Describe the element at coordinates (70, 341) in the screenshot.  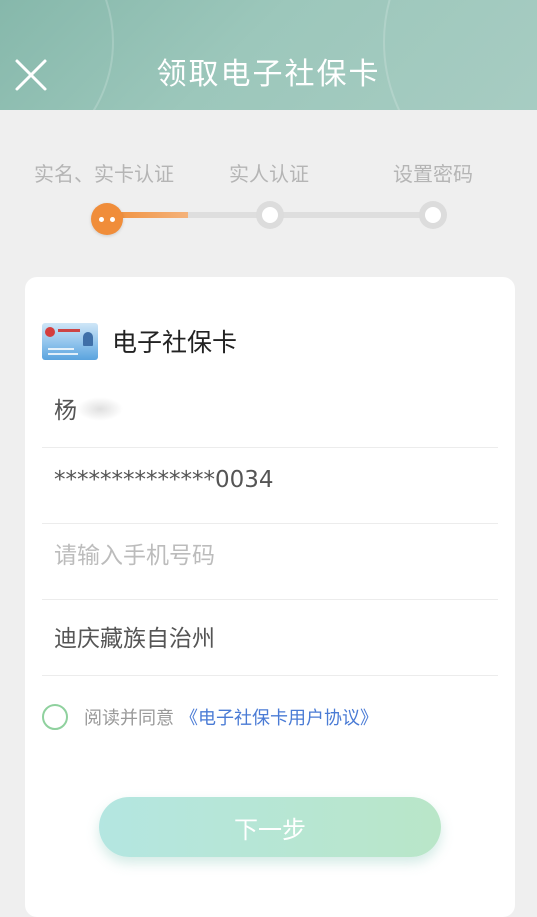
I see `social-security-card-icon` at that location.